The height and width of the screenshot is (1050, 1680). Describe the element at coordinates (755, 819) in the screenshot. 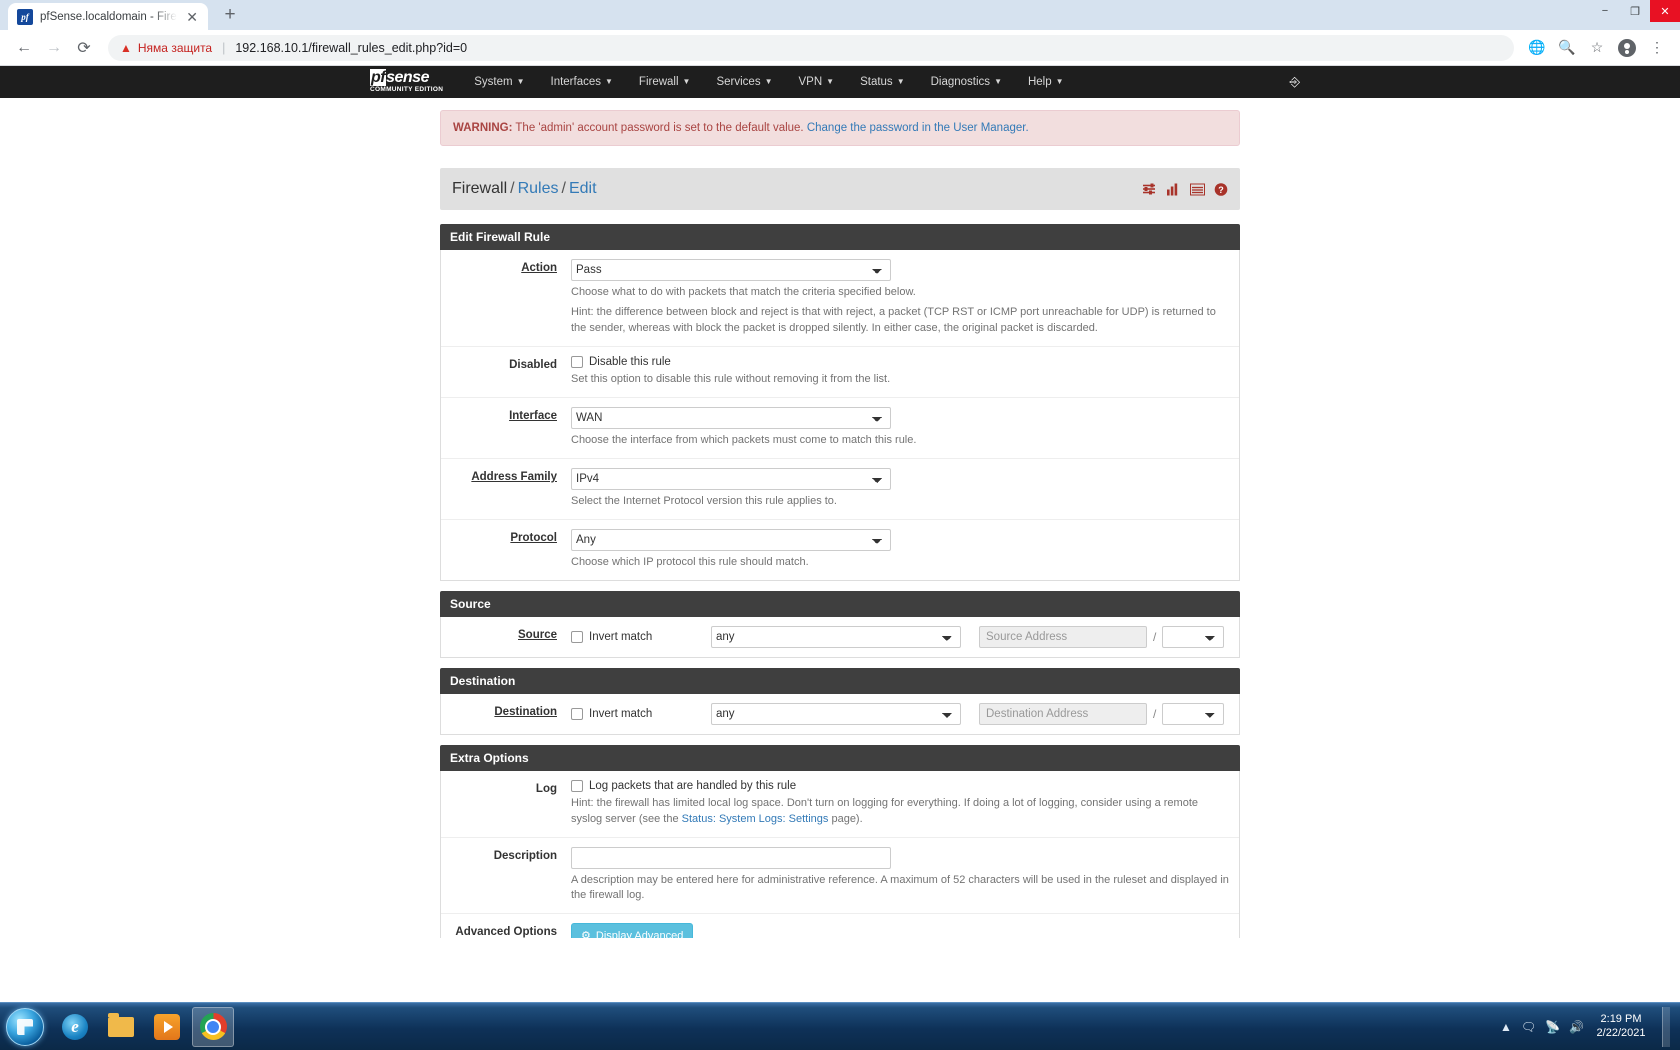

I see `system-logs-settings-link: Status: System Logs: Settings` at that location.